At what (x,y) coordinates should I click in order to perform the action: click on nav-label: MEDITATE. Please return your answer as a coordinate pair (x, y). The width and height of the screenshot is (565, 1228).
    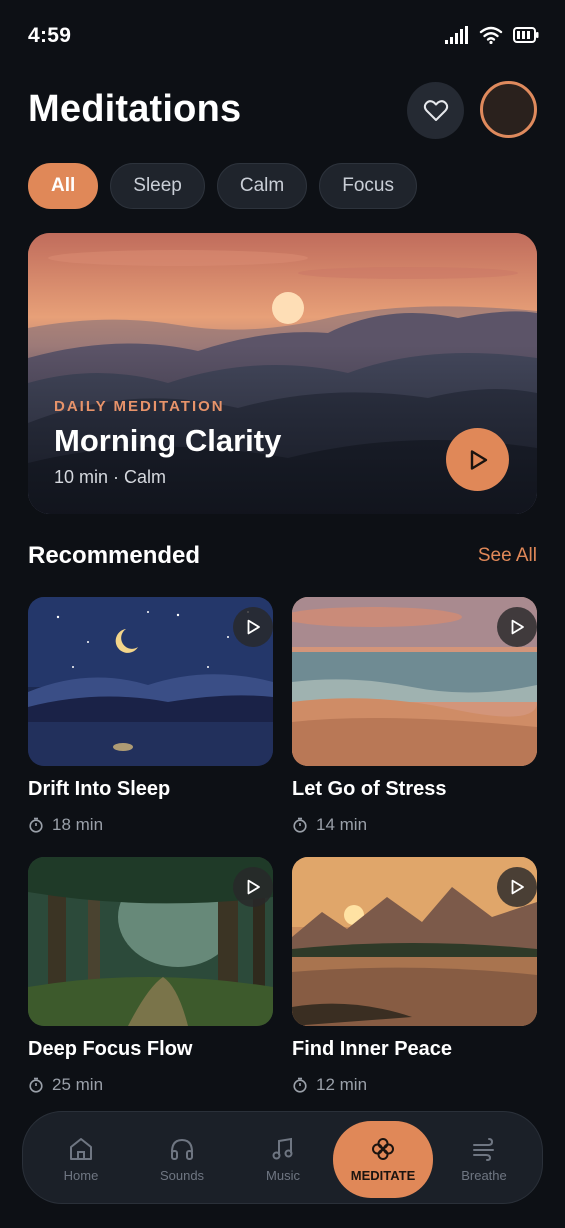
    Looking at the image, I should click on (383, 1175).